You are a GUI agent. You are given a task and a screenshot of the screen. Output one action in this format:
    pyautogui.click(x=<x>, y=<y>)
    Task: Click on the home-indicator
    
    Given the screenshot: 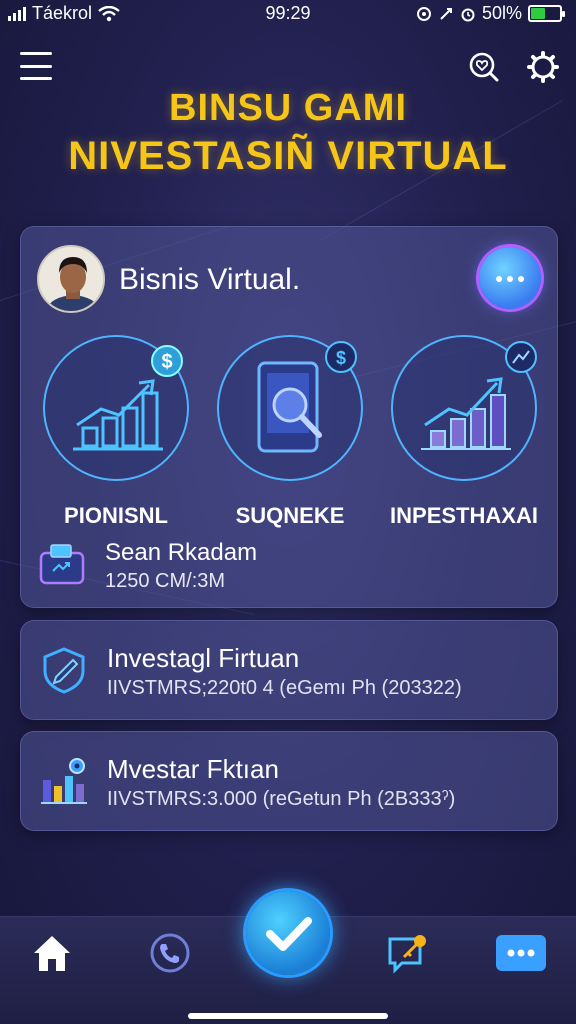 What is the action you would take?
    pyautogui.click(x=288, y=1016)
    